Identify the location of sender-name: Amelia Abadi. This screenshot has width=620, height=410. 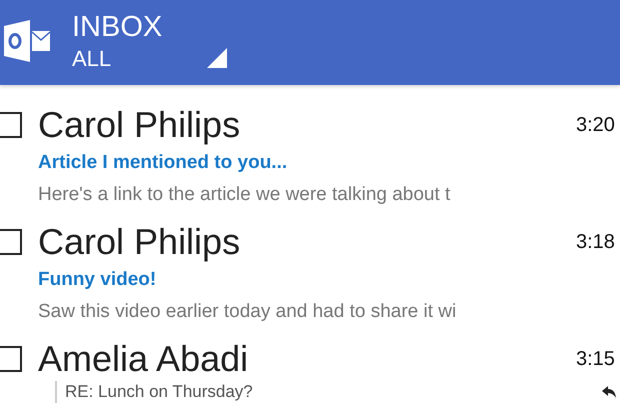
(144, 359).